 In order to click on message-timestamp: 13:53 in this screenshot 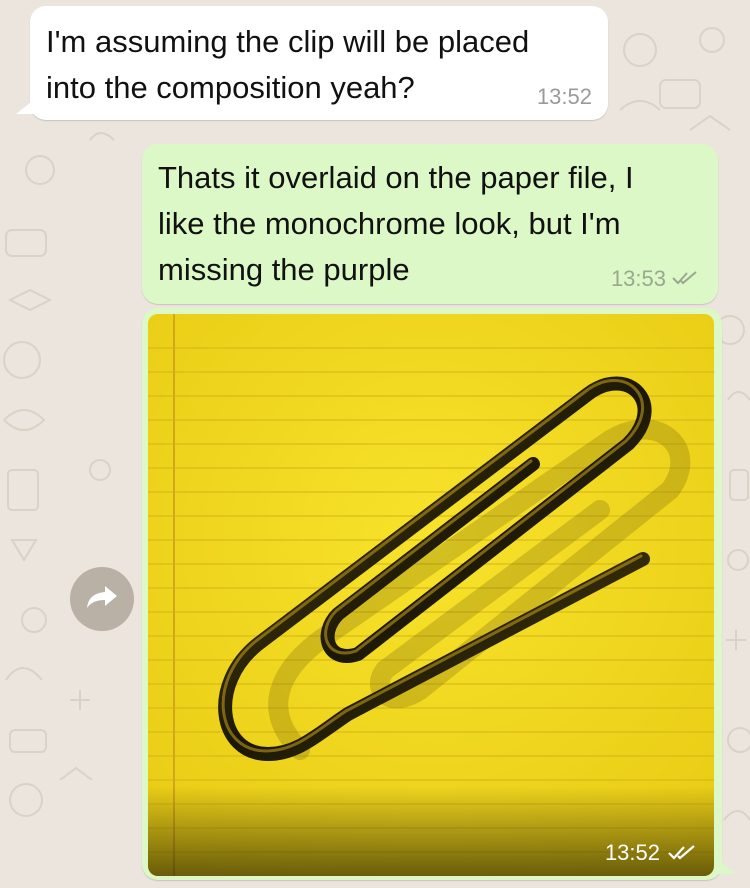, I will do `click(638, 278)`.